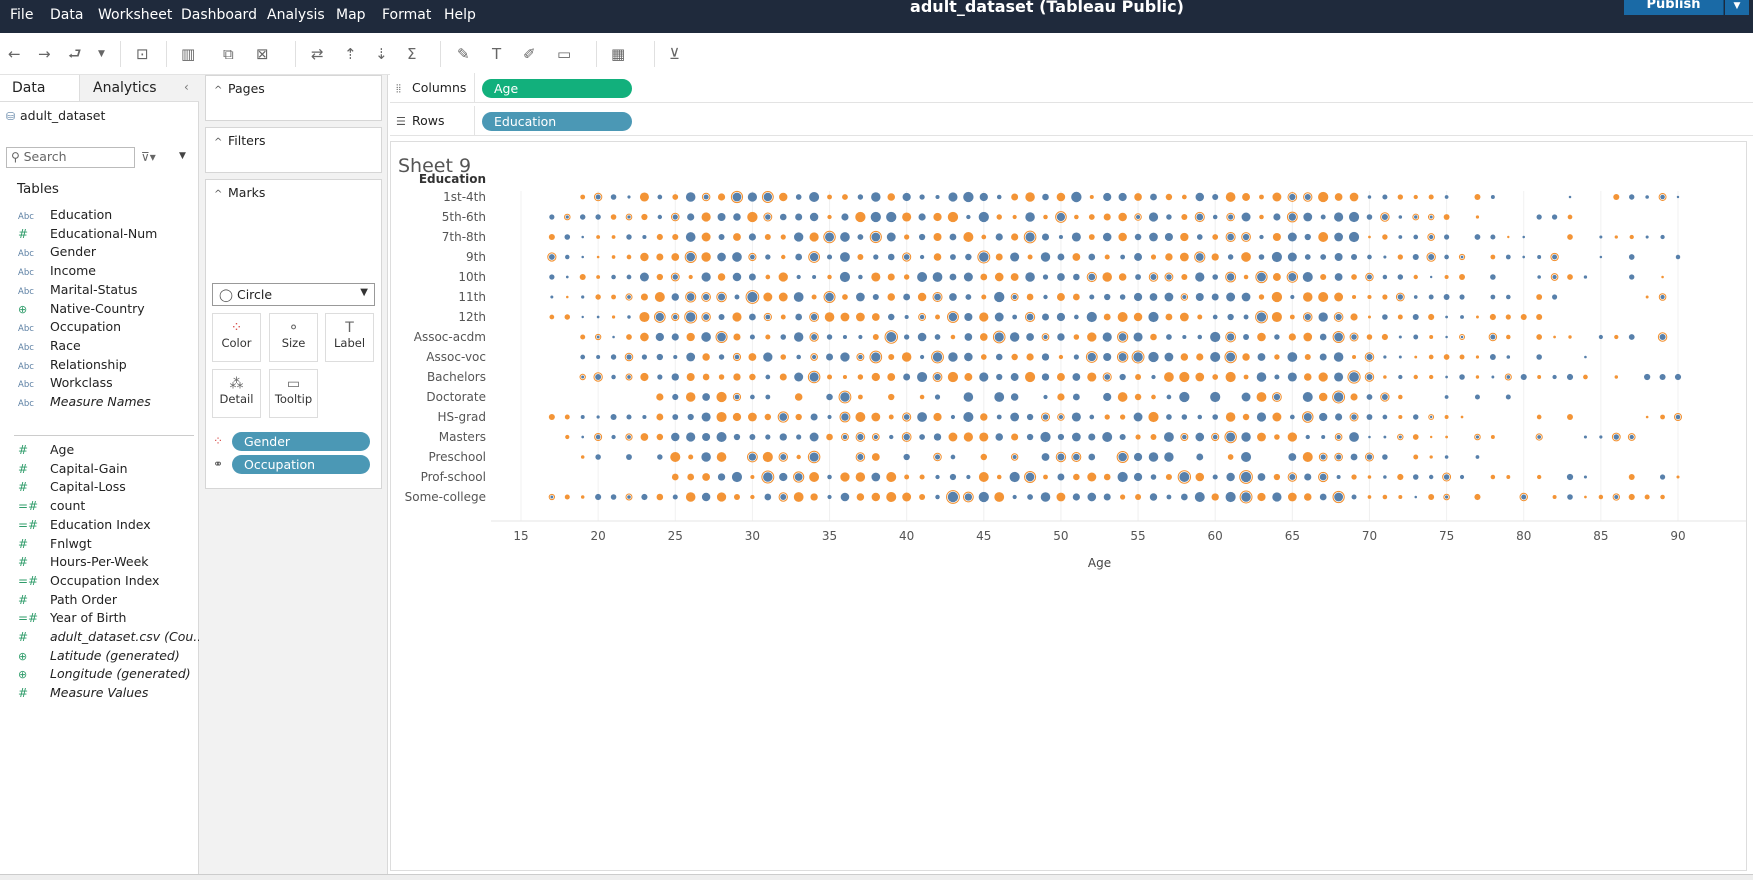 This screenshot has width=1753, height=880. I want to click on menu-analysis: Analysis, so click(296, 15).